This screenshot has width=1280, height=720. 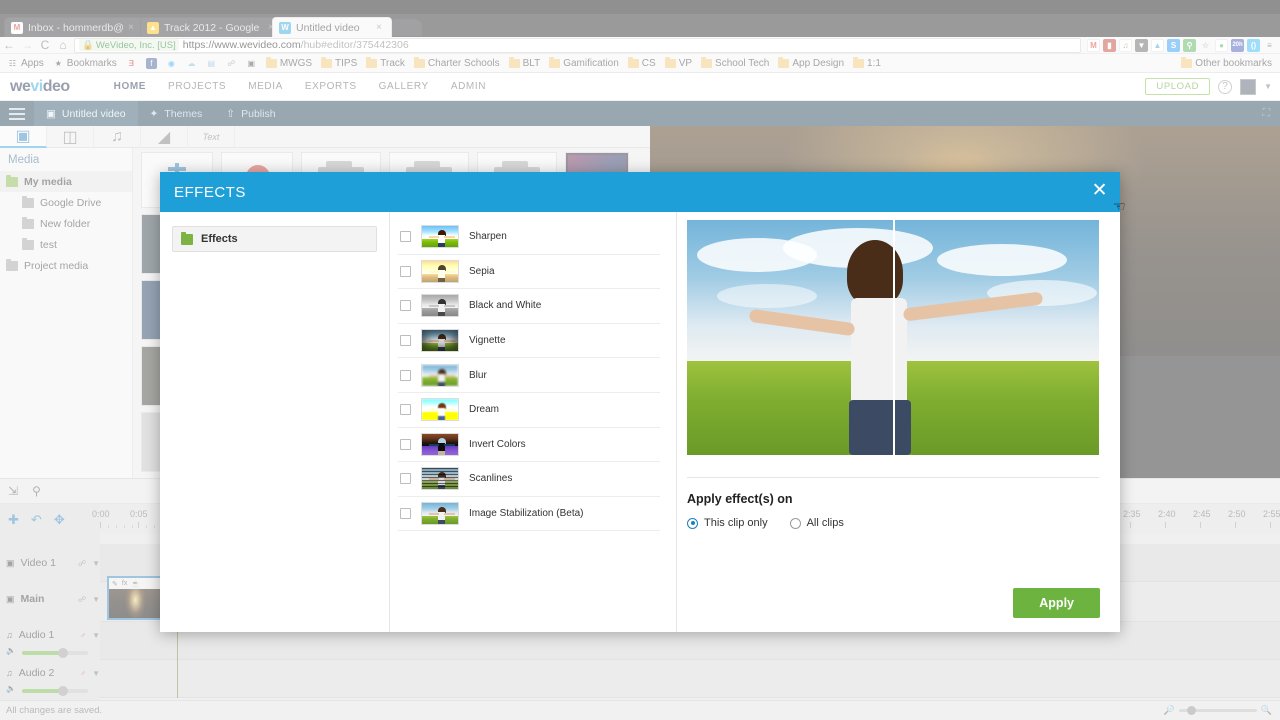 I want to click on effect-row-sharpen: Sharpen, so click(x=529, y=237).